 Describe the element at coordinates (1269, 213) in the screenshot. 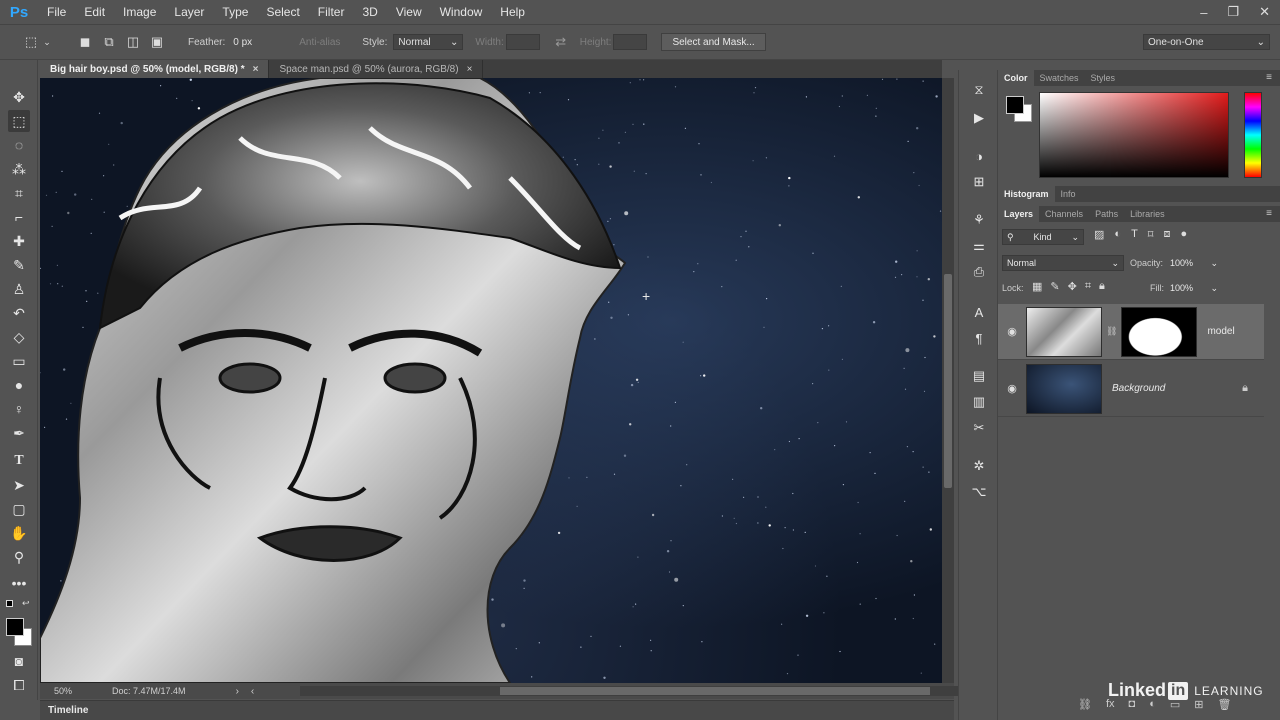

I see `panel-menu-icon: ≡` at that location.